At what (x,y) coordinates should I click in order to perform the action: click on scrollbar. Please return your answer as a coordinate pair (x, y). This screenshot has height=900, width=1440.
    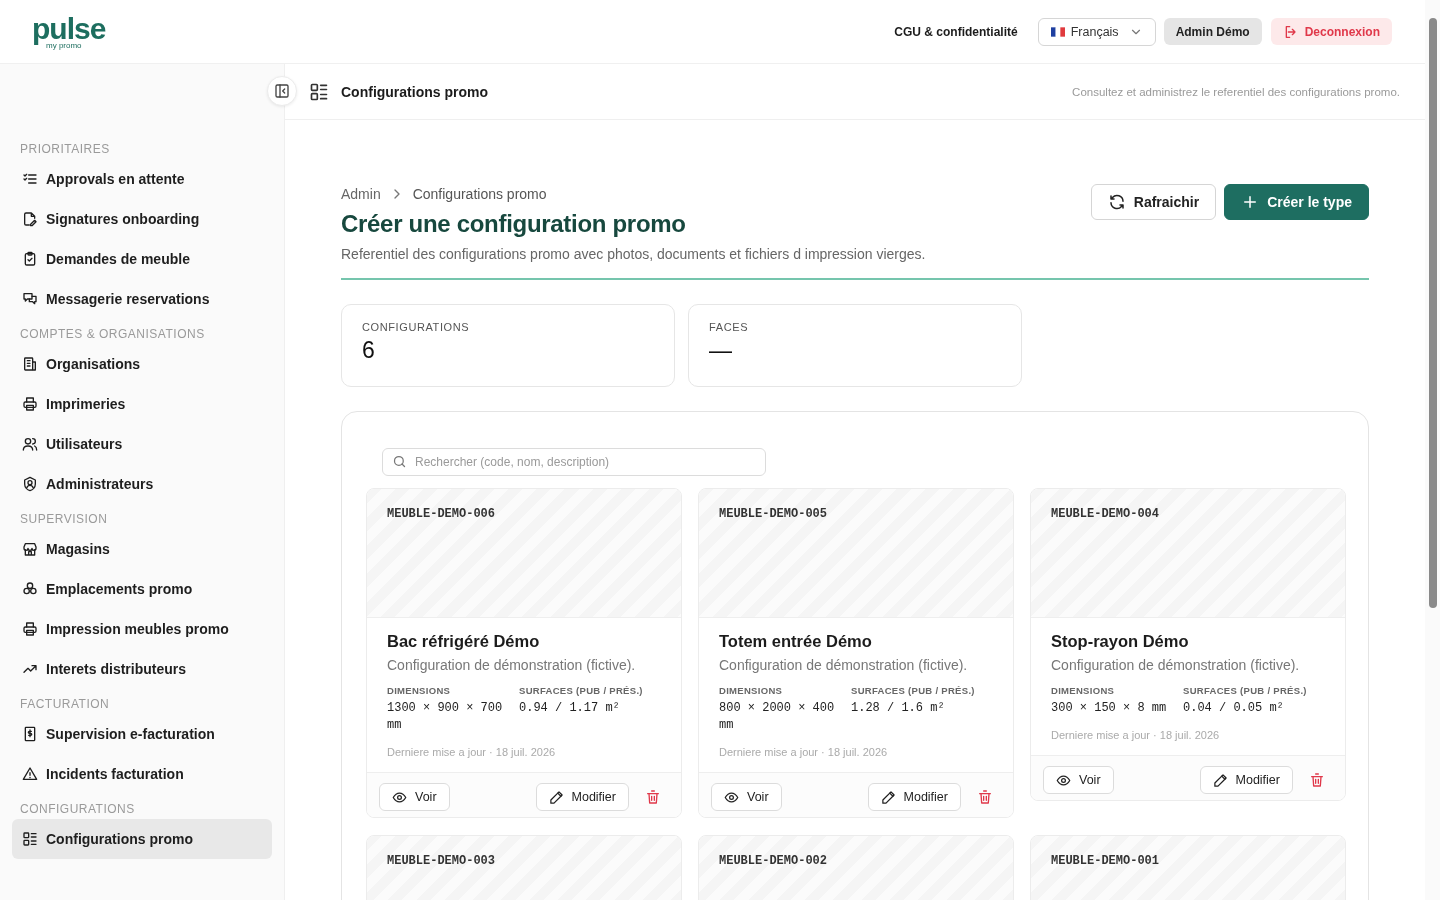
    Looking at the image, I should click on (1432, 450).